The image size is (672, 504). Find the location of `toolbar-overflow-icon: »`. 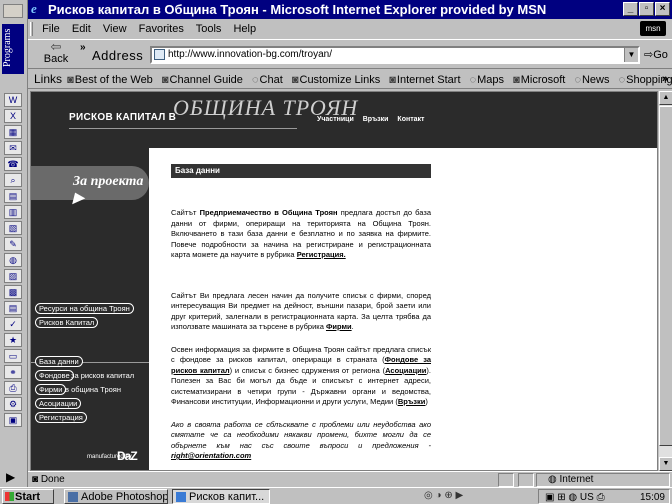

toolbar-overflow-icon: » is located at coordinates (83, 47).